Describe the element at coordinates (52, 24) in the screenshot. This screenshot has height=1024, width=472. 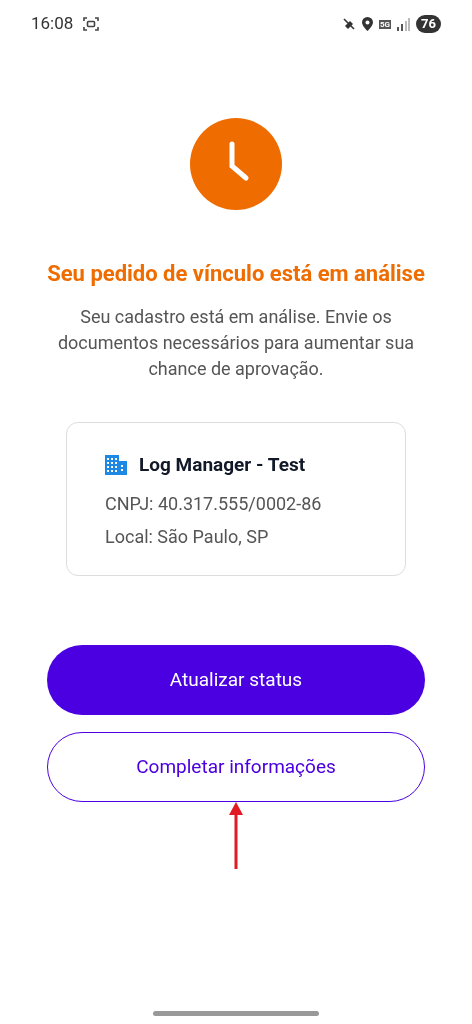
I see `clock-time: 16:08` at that location.